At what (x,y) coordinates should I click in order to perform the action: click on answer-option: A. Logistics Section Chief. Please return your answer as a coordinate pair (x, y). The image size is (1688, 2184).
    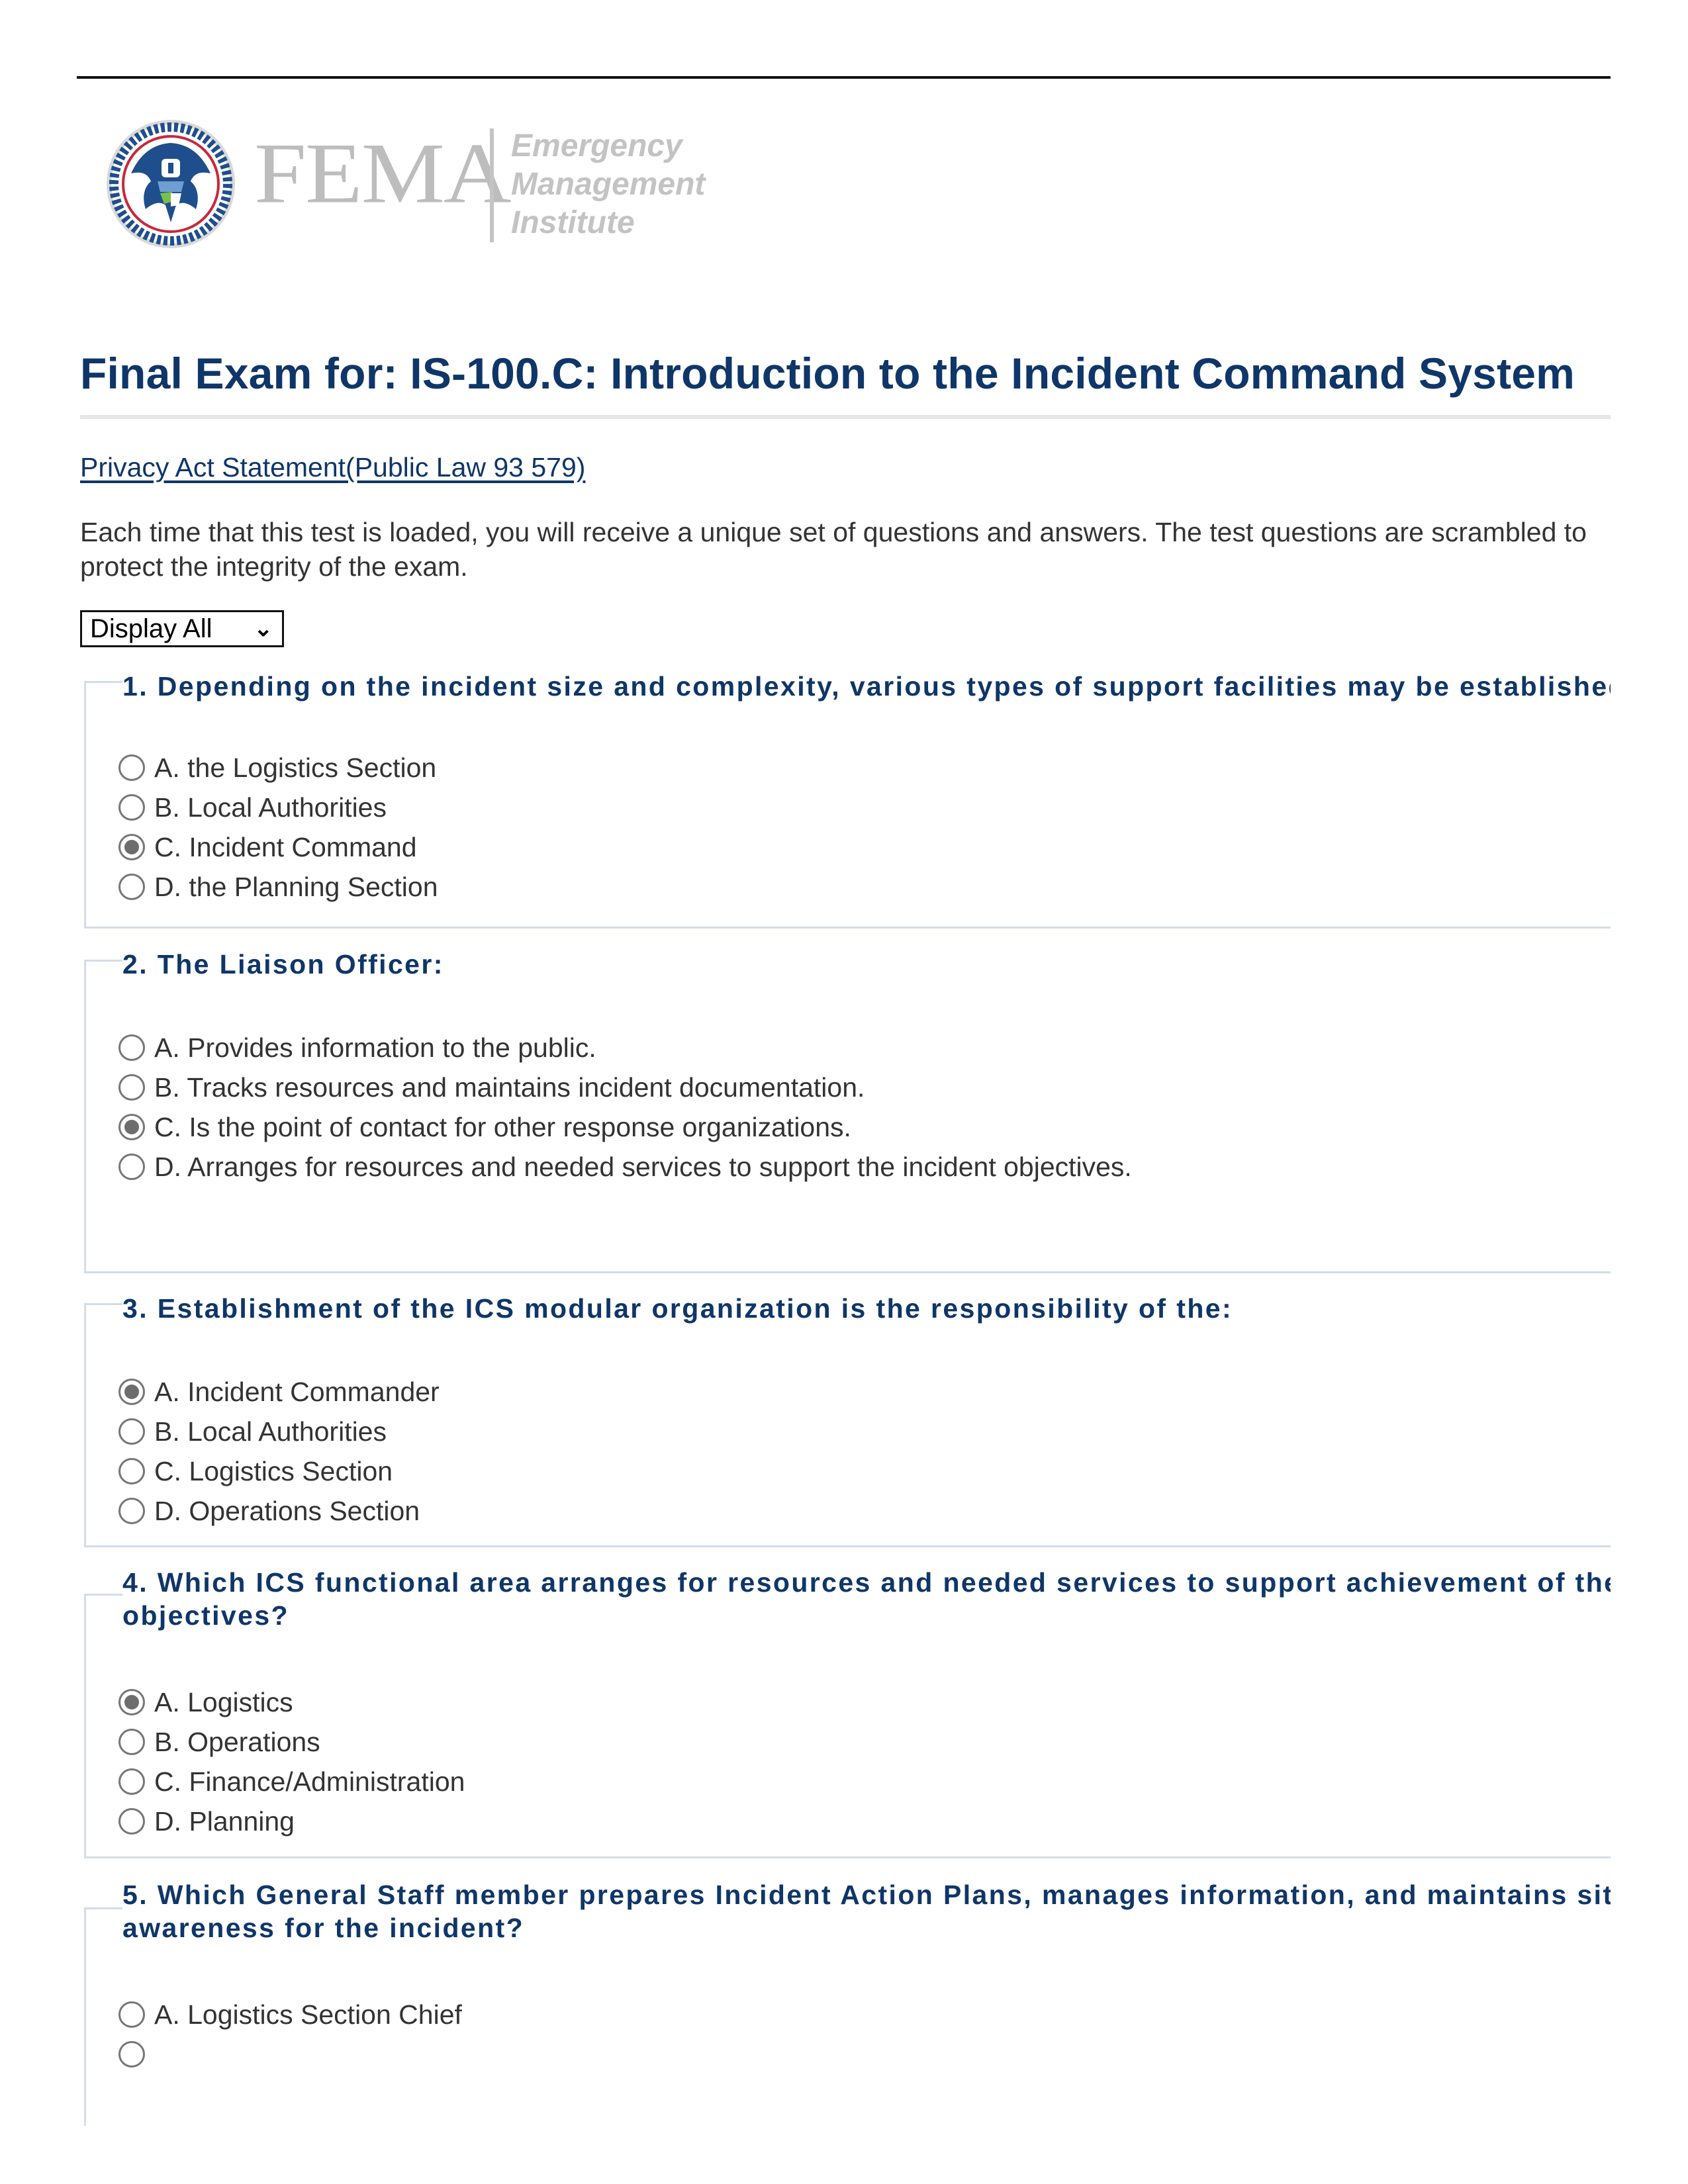
    Looking at the image, I should click on (290, 2014).